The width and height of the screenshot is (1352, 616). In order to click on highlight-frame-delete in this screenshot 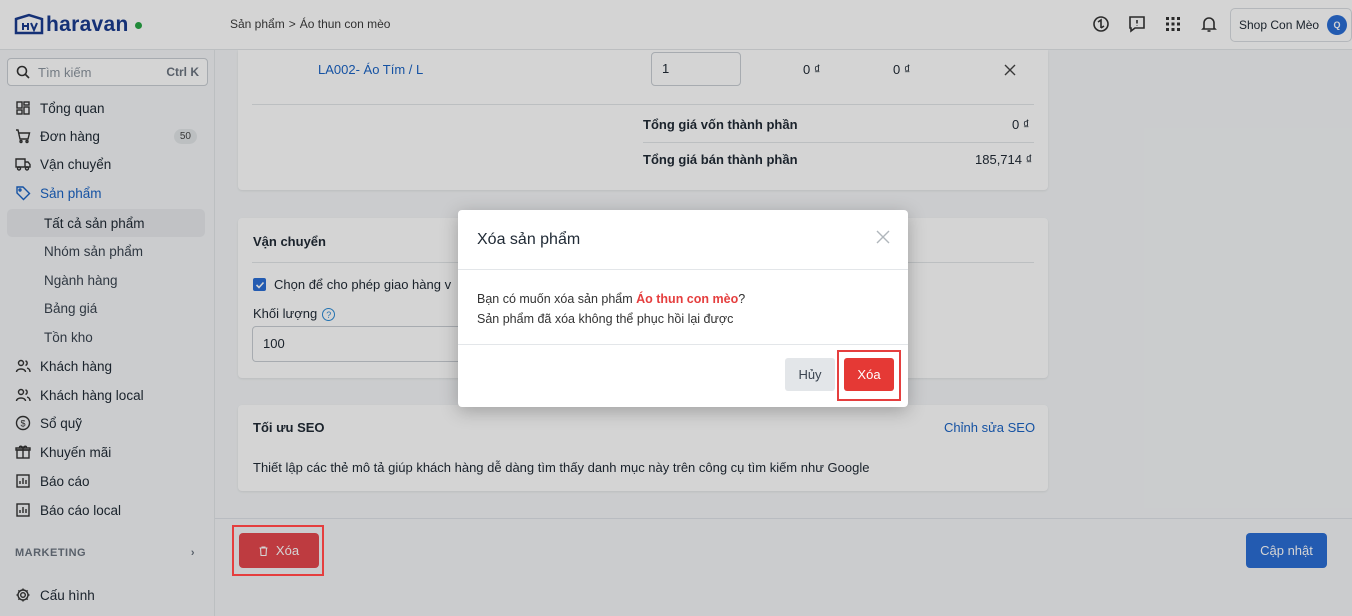, I will do `click(278, 550)`.